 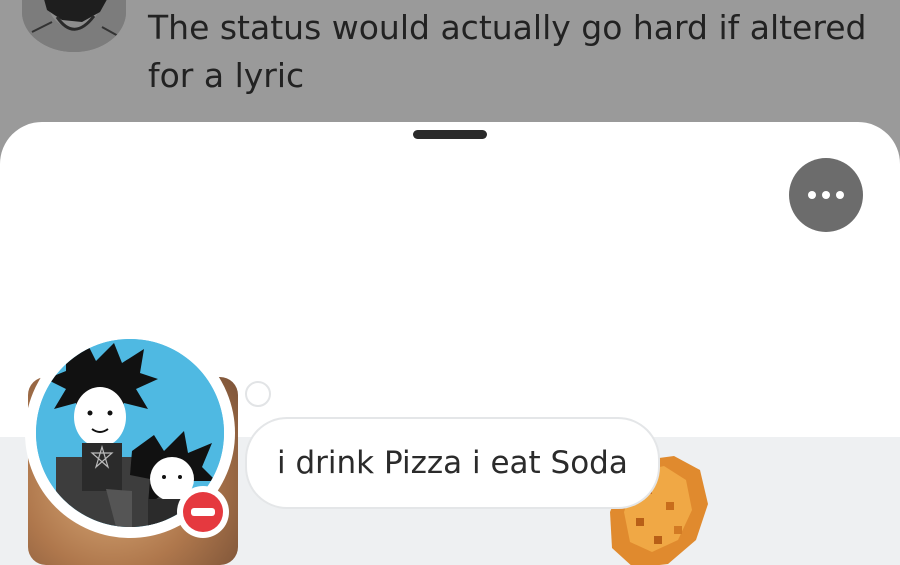 What do you see at coordinates (812, 195) in the screenshot?
I see `more-horizontal-icon` at bounding box center [812, 195].